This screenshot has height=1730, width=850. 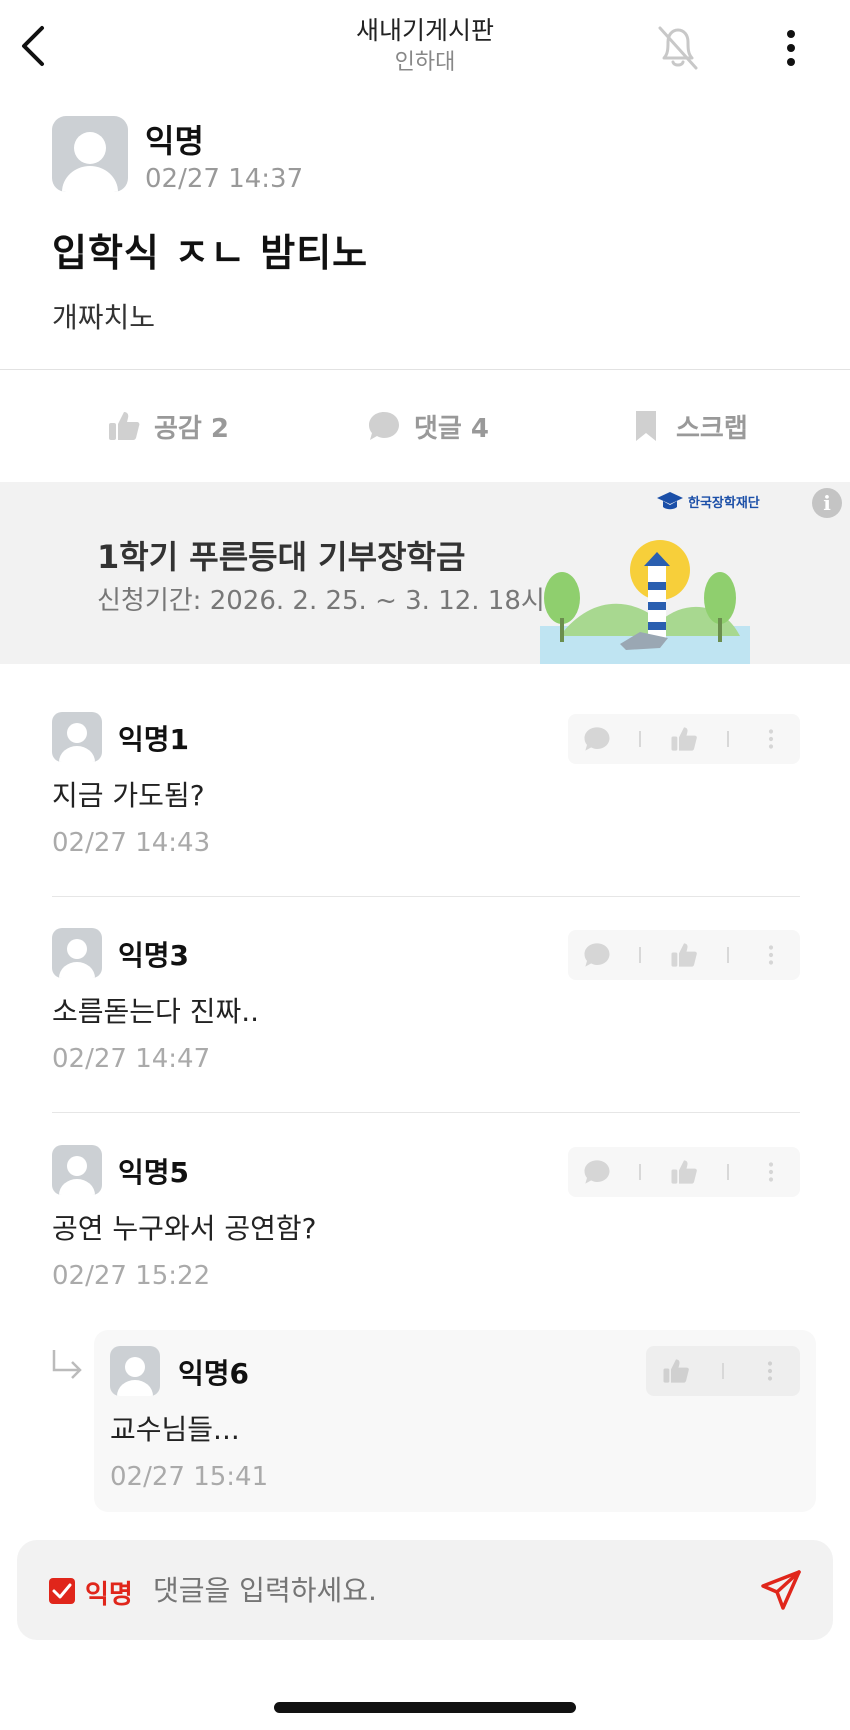 I want to click on post-title: 입학식 ㅈㄴ 밤티노, so click(x=210, y=253).